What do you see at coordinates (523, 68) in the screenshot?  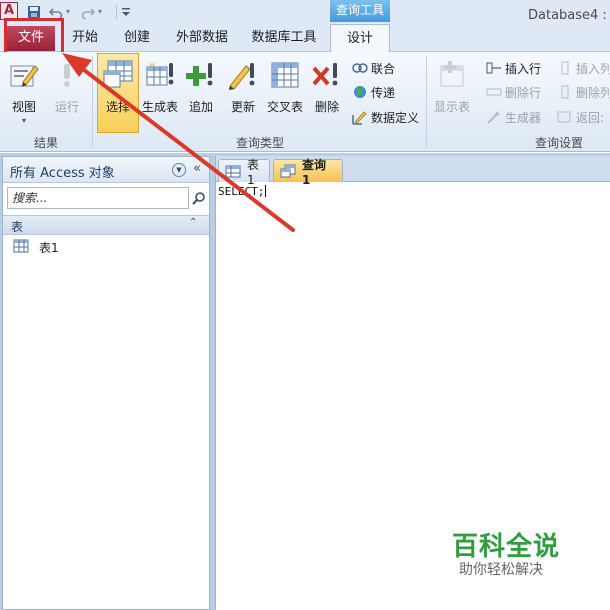 I see `insert-rows-label: 插入行` at bounding box center [523, 68].